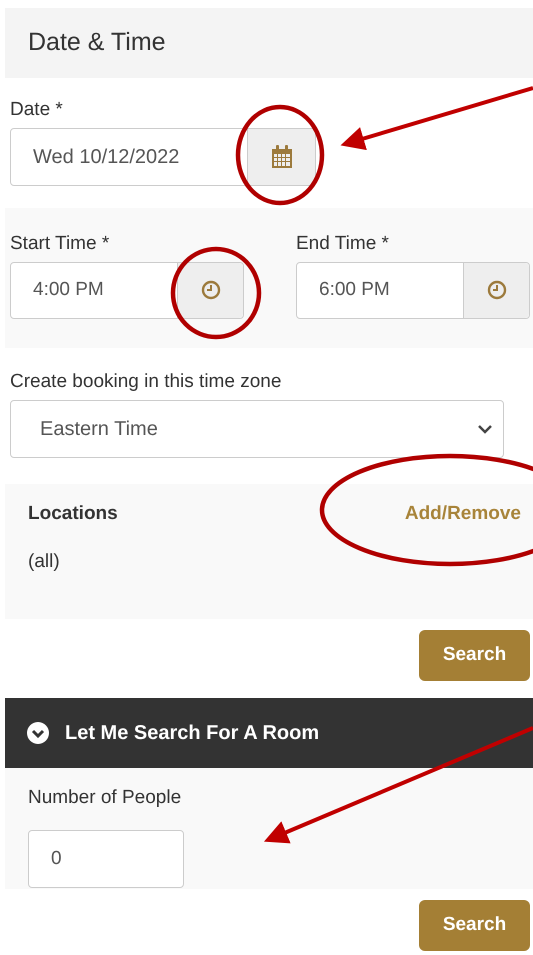 The width and height of the screenshot is (533, 955). What do you see at coordinates (413, 290) in the screenshot?
I see `time-field: 6:00 PM` at bounding box center [413, 290].